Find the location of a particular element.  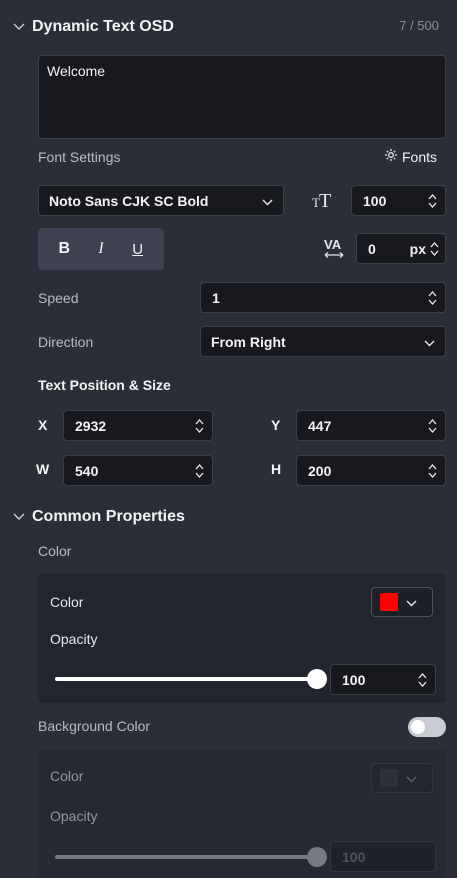

opacity-slider-thumb is located at coordinates (317, 679).